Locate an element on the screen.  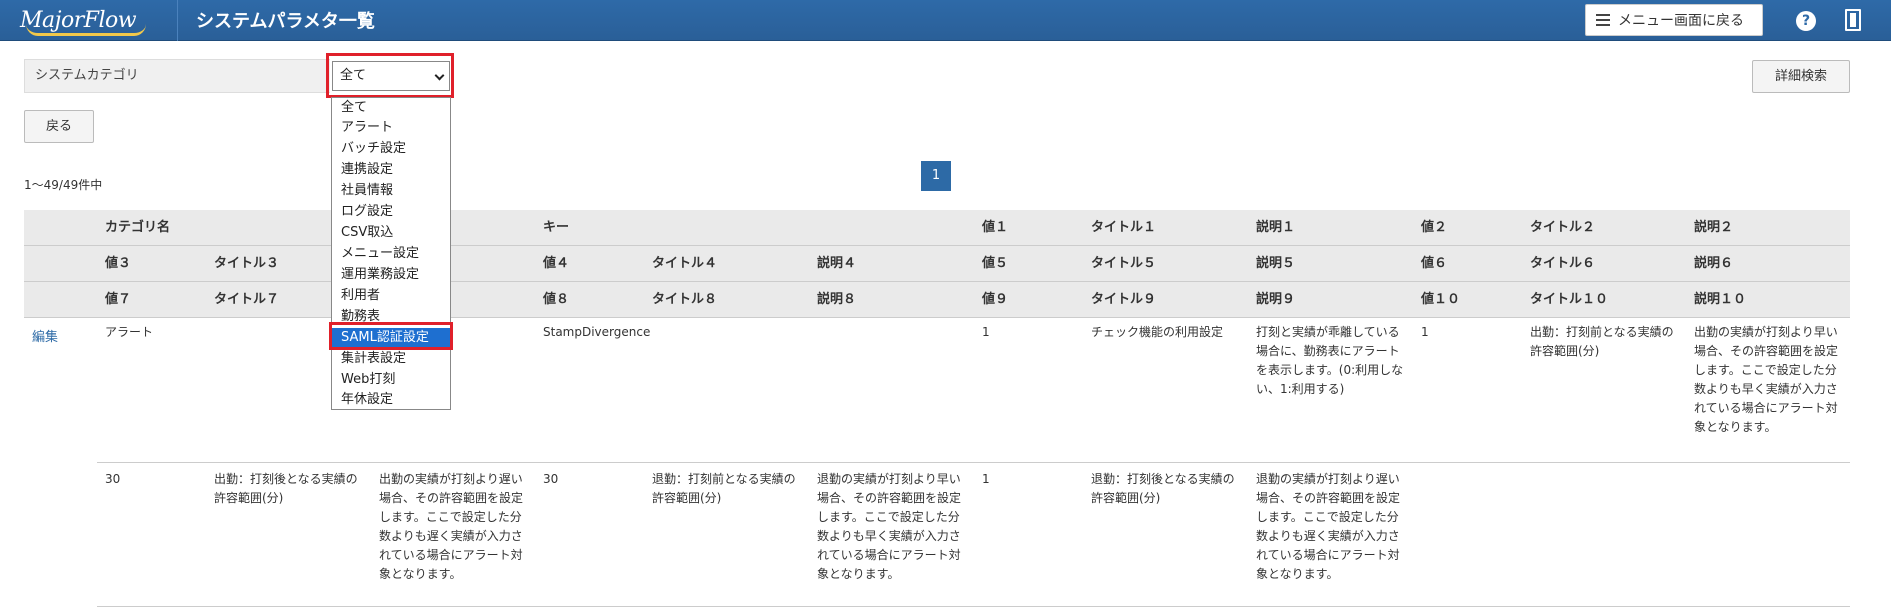
row2-title4: 退勤：打刻前となる実績の許容範囲(分) is located at coordinates (724, 488).